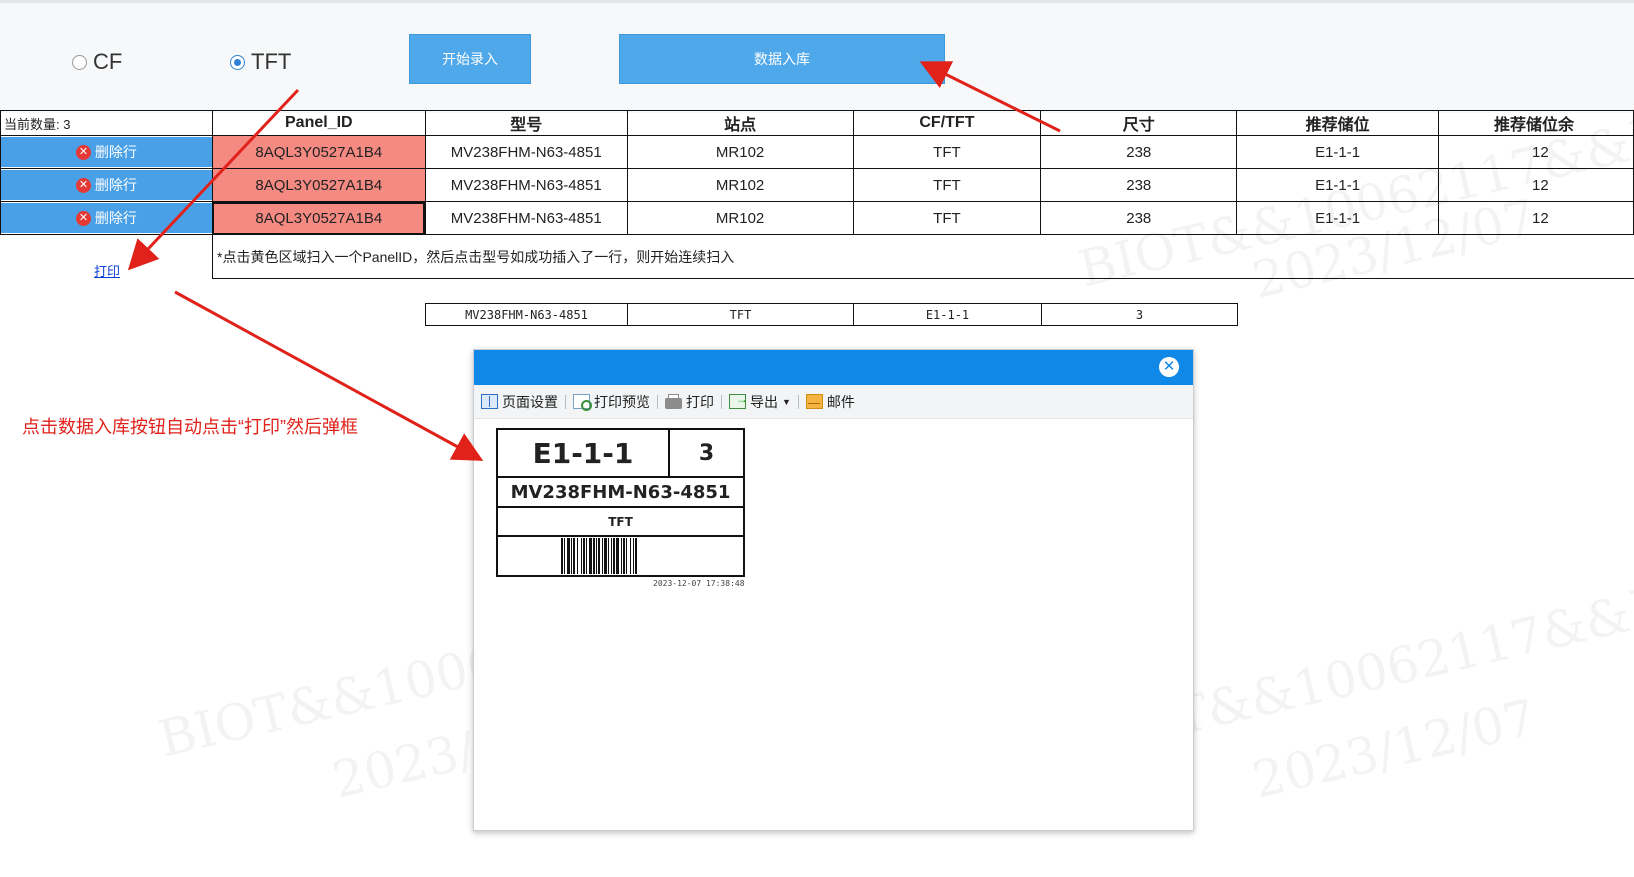 This screenshot has width=1634, height=877. Describe the element at coordinates (782, 59) in the screenshot. I see `store-data-button: 数据入库` at that location.